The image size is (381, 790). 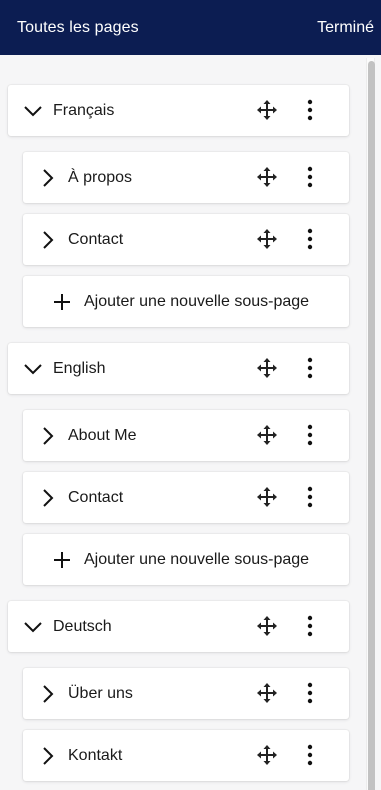 What do you see at coordinates (186, 177) in the screenshot?
I see `subpage-row: À propos` at bounding box center [186, 177].